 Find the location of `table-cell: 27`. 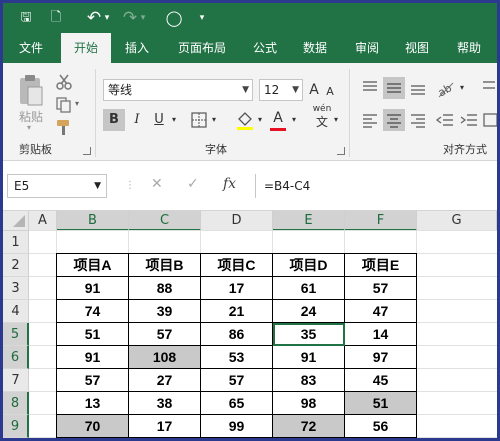

table-cell: 27 is located at coordinates (165, 380).